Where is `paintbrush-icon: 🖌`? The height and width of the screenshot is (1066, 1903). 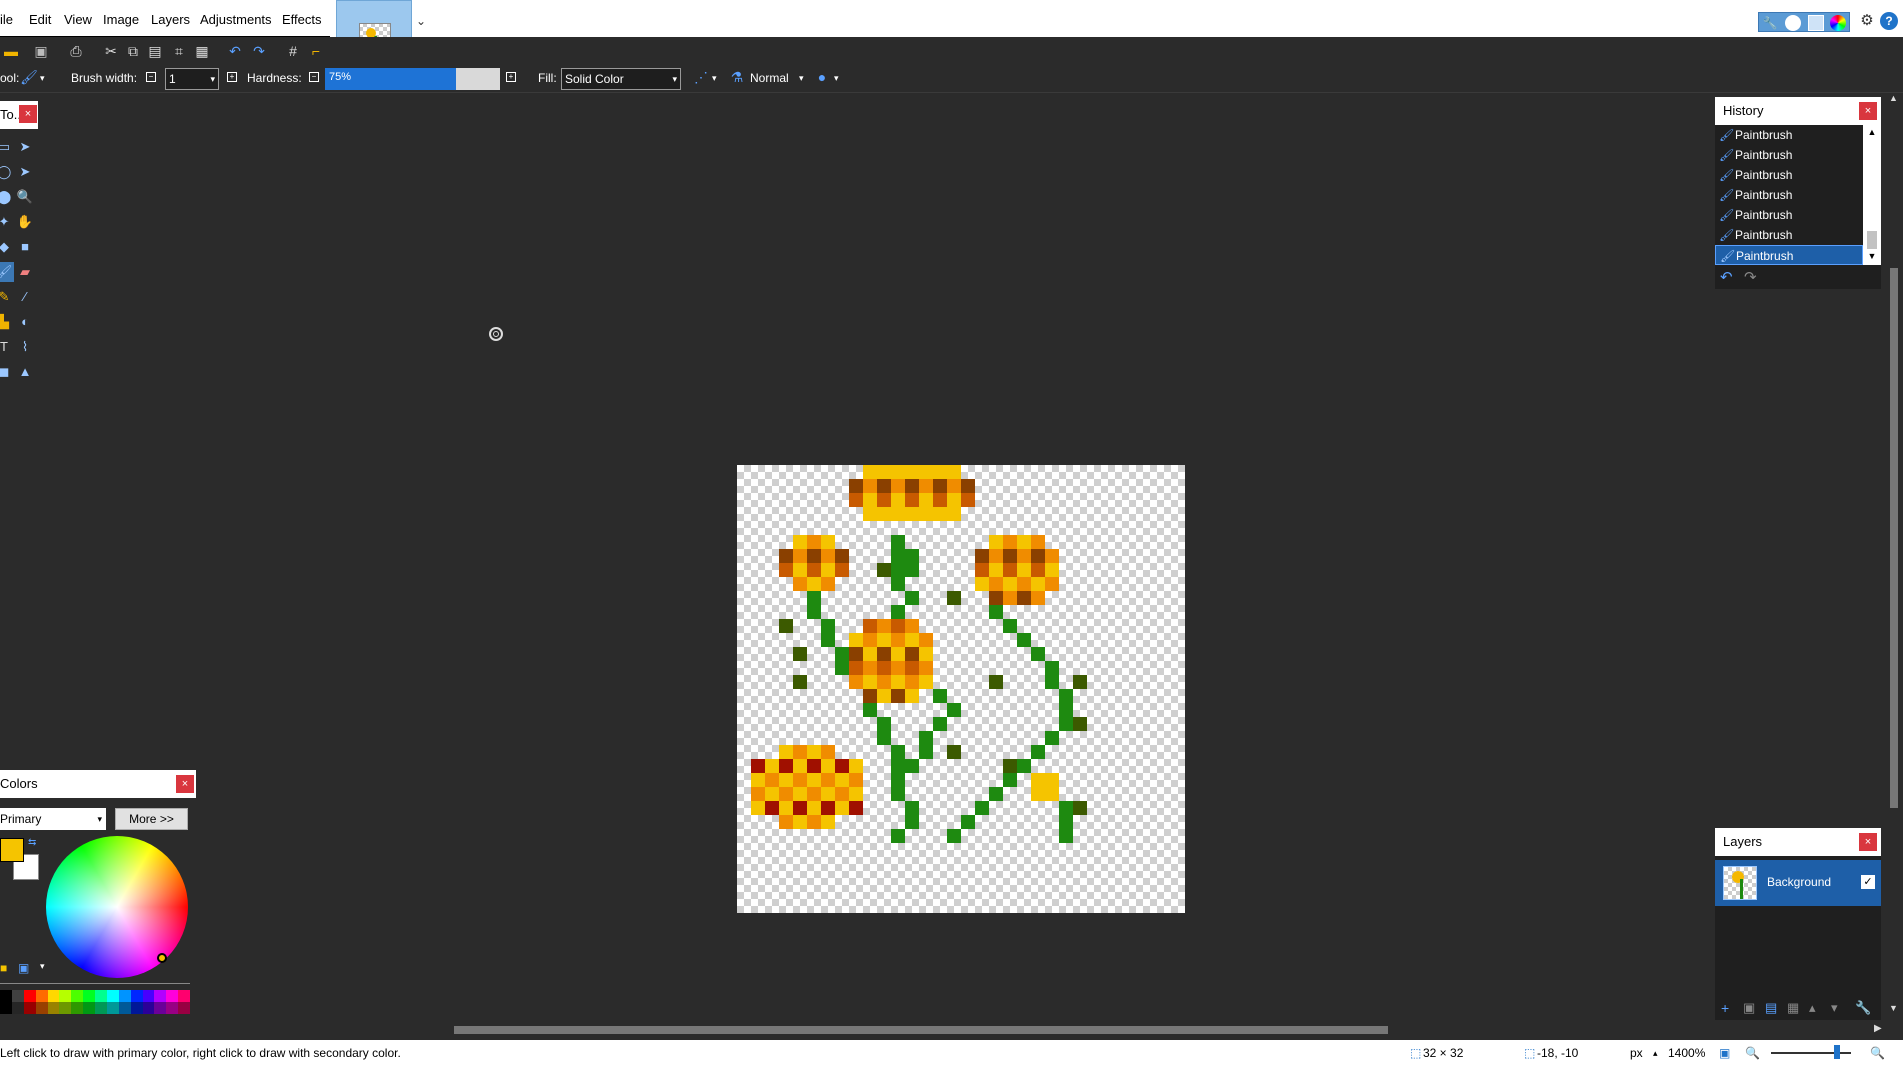
paintbrush-icon: 🖌 is located at coordinates (7, 272).